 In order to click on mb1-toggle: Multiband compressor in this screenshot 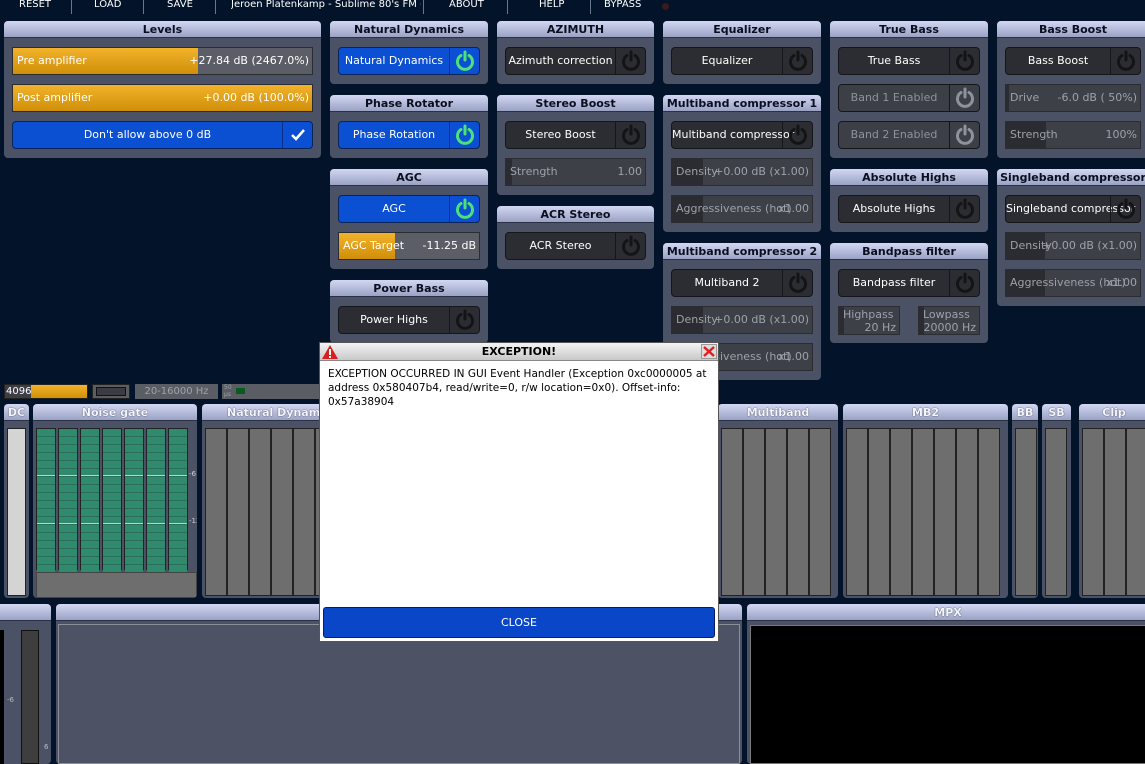, I will do `click(742, 135)`.